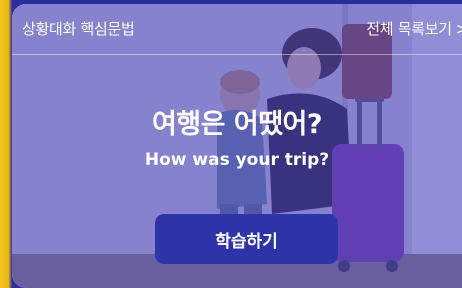  Describe the element at coordinates (237, 124) in the screenshot. I see `phrase-korean: 여행은 어땠어?` at that location.